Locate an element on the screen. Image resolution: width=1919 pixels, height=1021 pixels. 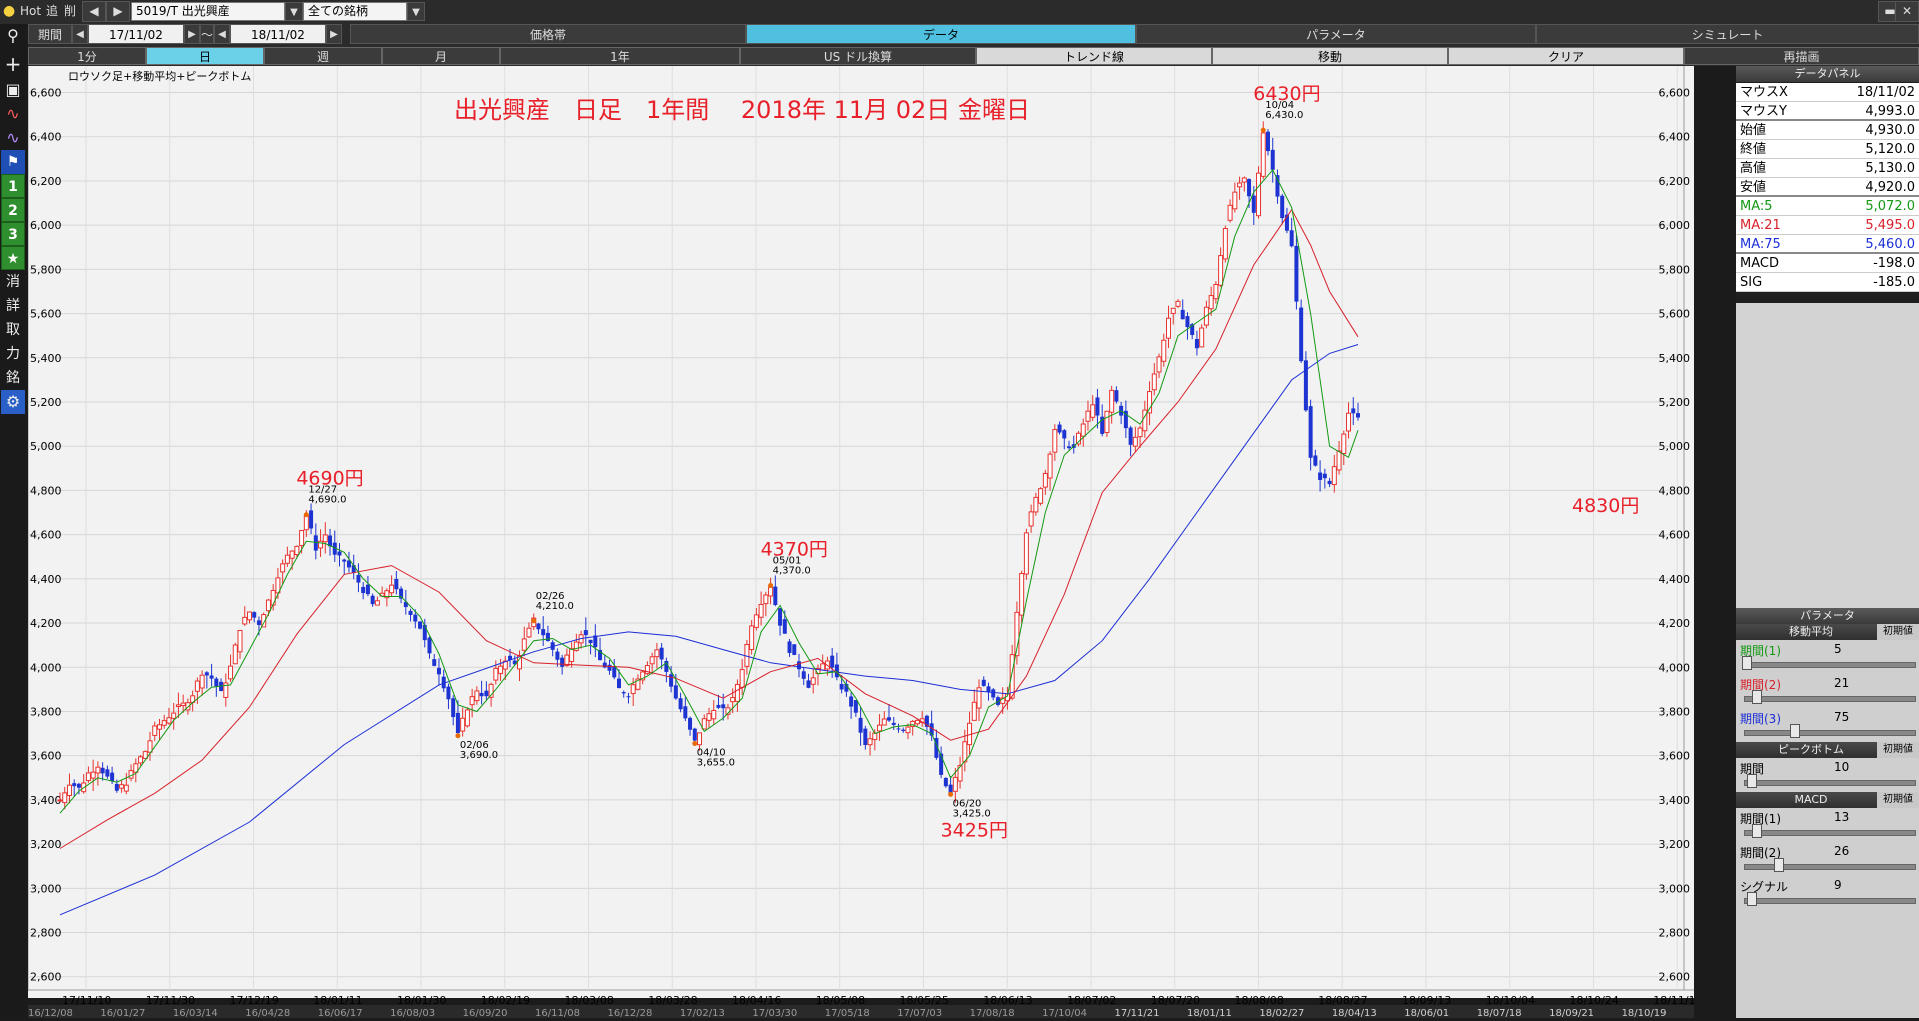
brand-button: 銘 is located at coordinates (13, 378).